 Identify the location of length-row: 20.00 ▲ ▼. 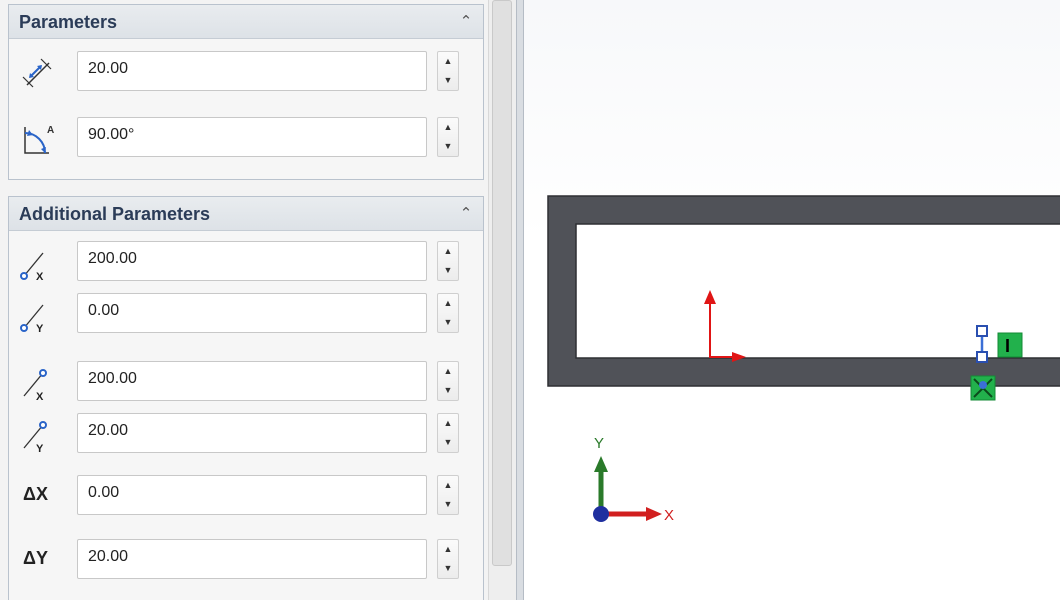
(247, 72).